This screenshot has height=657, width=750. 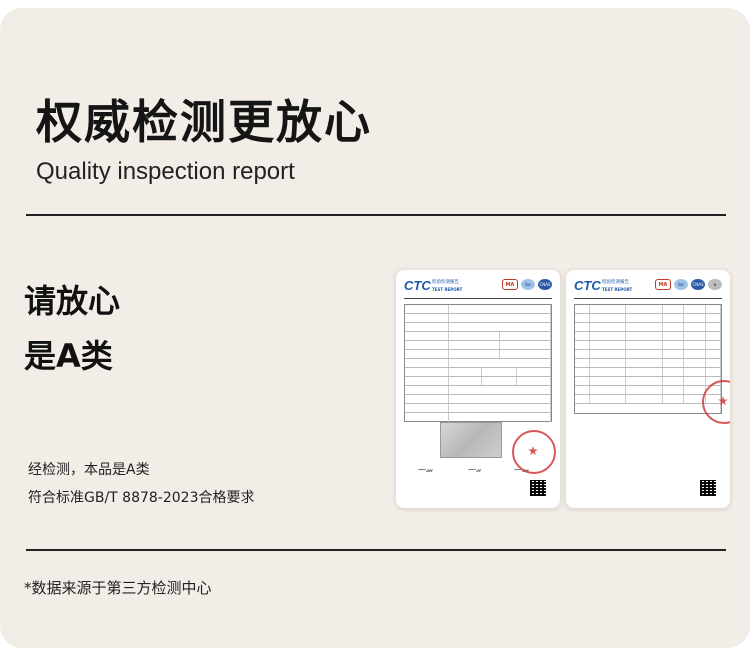 I want to click on signature-1: ⁓𝓂, so click(x=425, y=469).